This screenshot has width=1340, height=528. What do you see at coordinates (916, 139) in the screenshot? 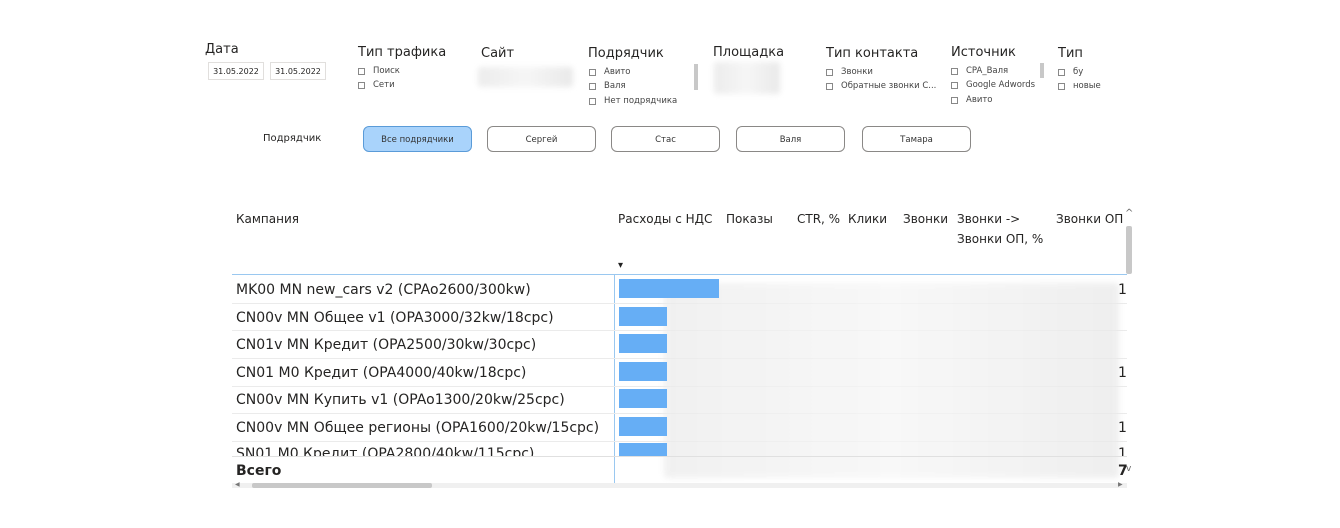
I see `contractor-button-tamara: Тамара` at bounding box center [916, 139].